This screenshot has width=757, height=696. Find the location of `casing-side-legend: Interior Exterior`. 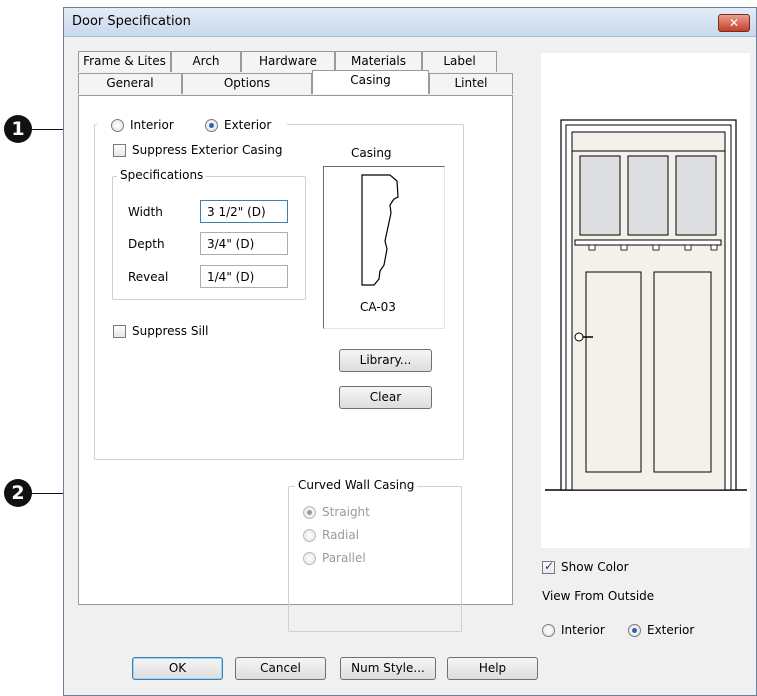

casing-side-legend: Interior Exterior is located at coordinates (192, 126).